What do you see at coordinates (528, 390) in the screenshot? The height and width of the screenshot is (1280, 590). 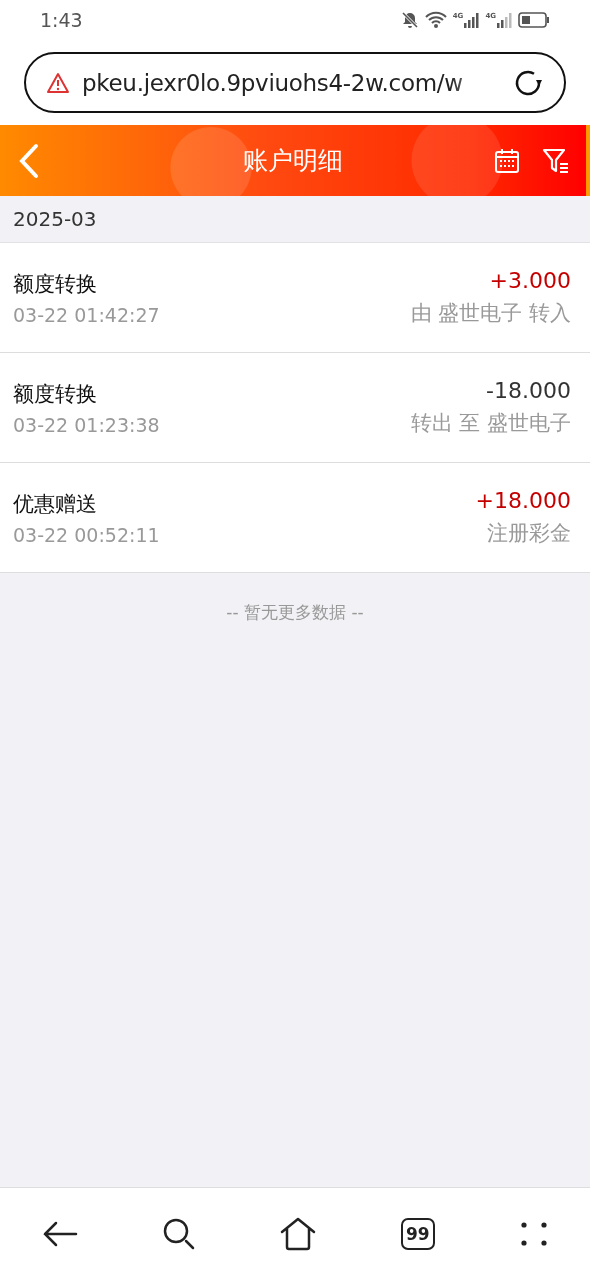 I see `transaction-amount: -18.000` at bounding box center [528, 390].